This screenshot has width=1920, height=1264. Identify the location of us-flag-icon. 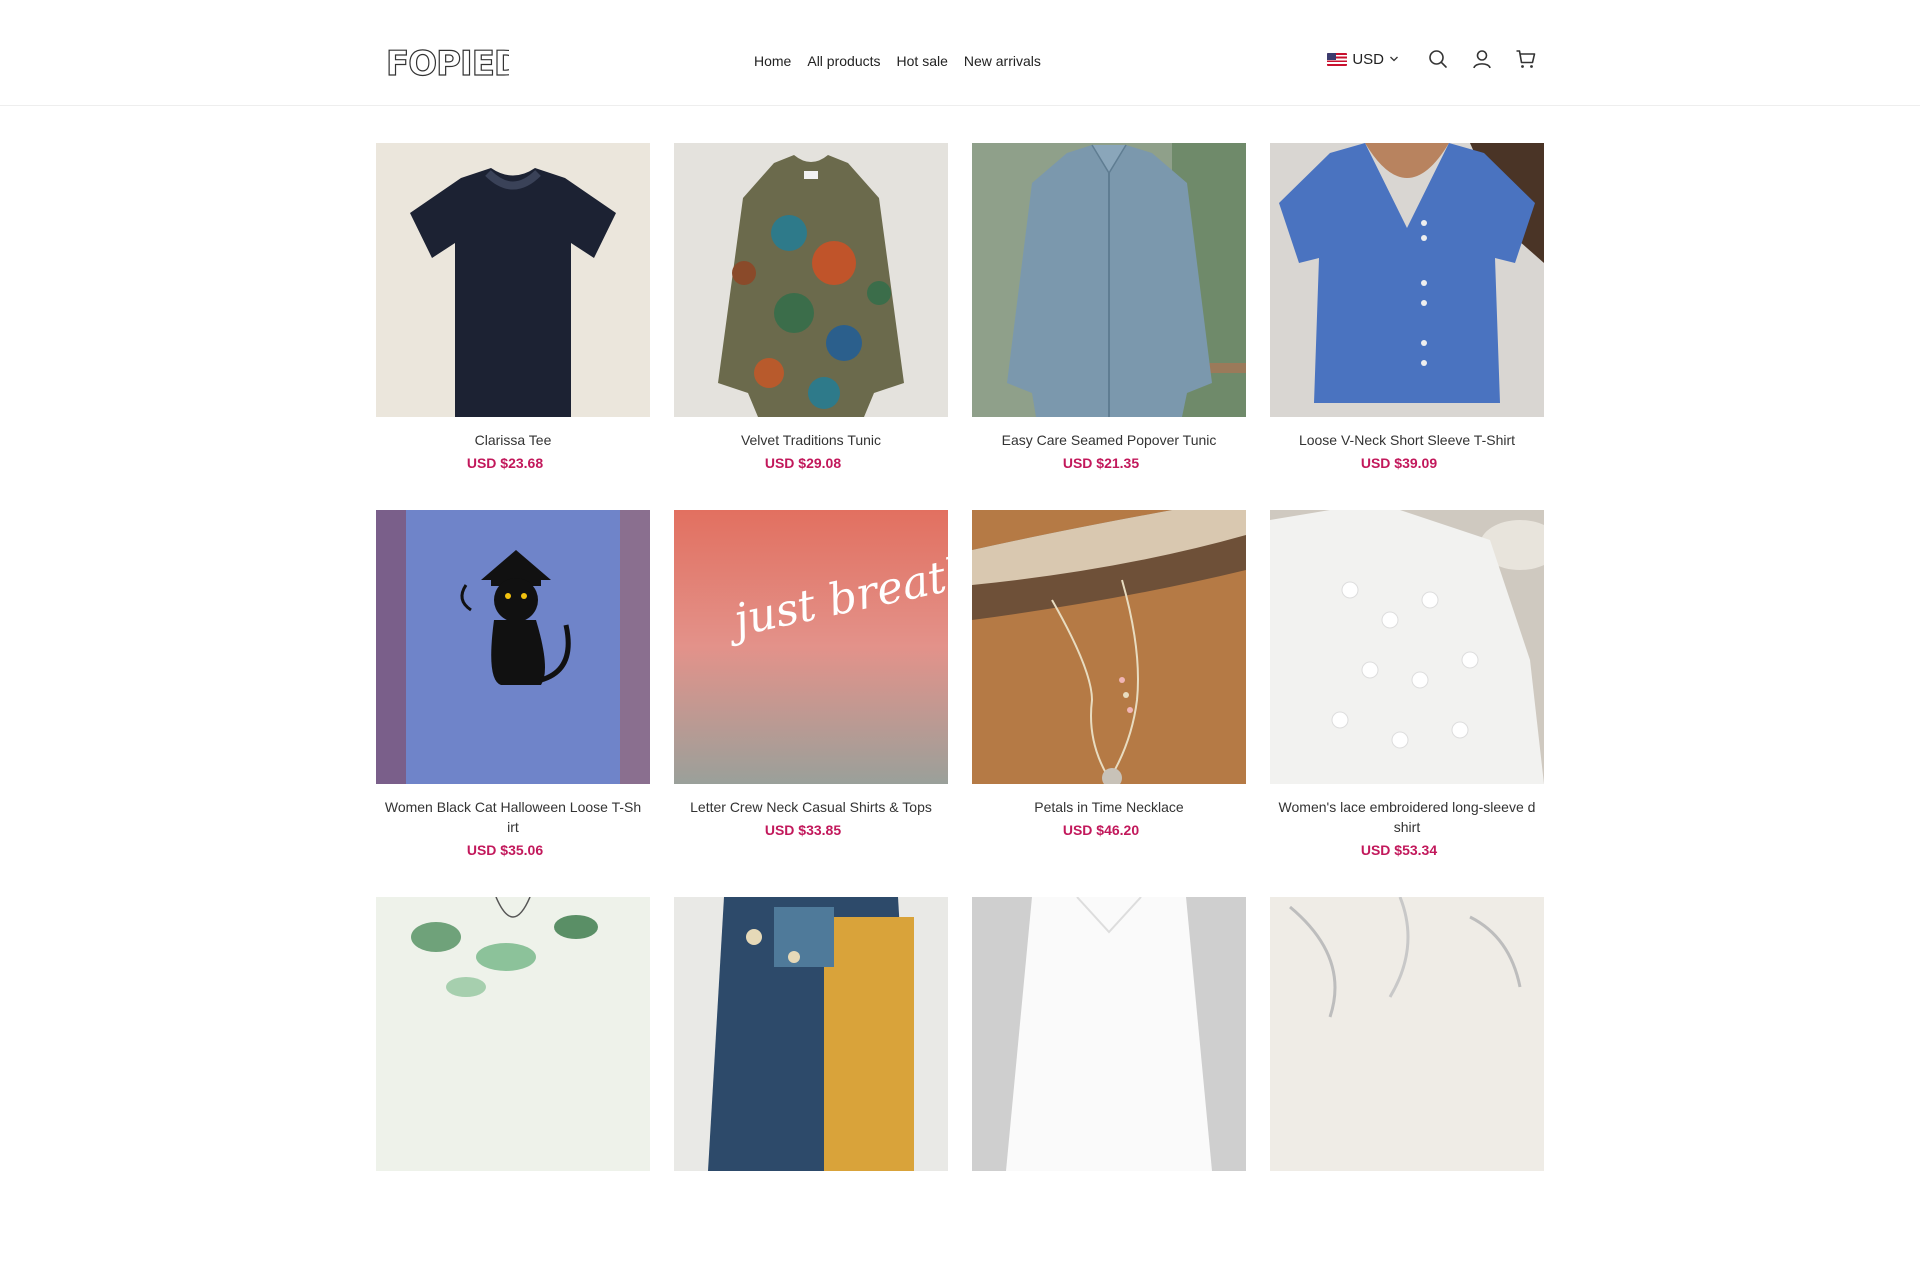
(1337, 59).